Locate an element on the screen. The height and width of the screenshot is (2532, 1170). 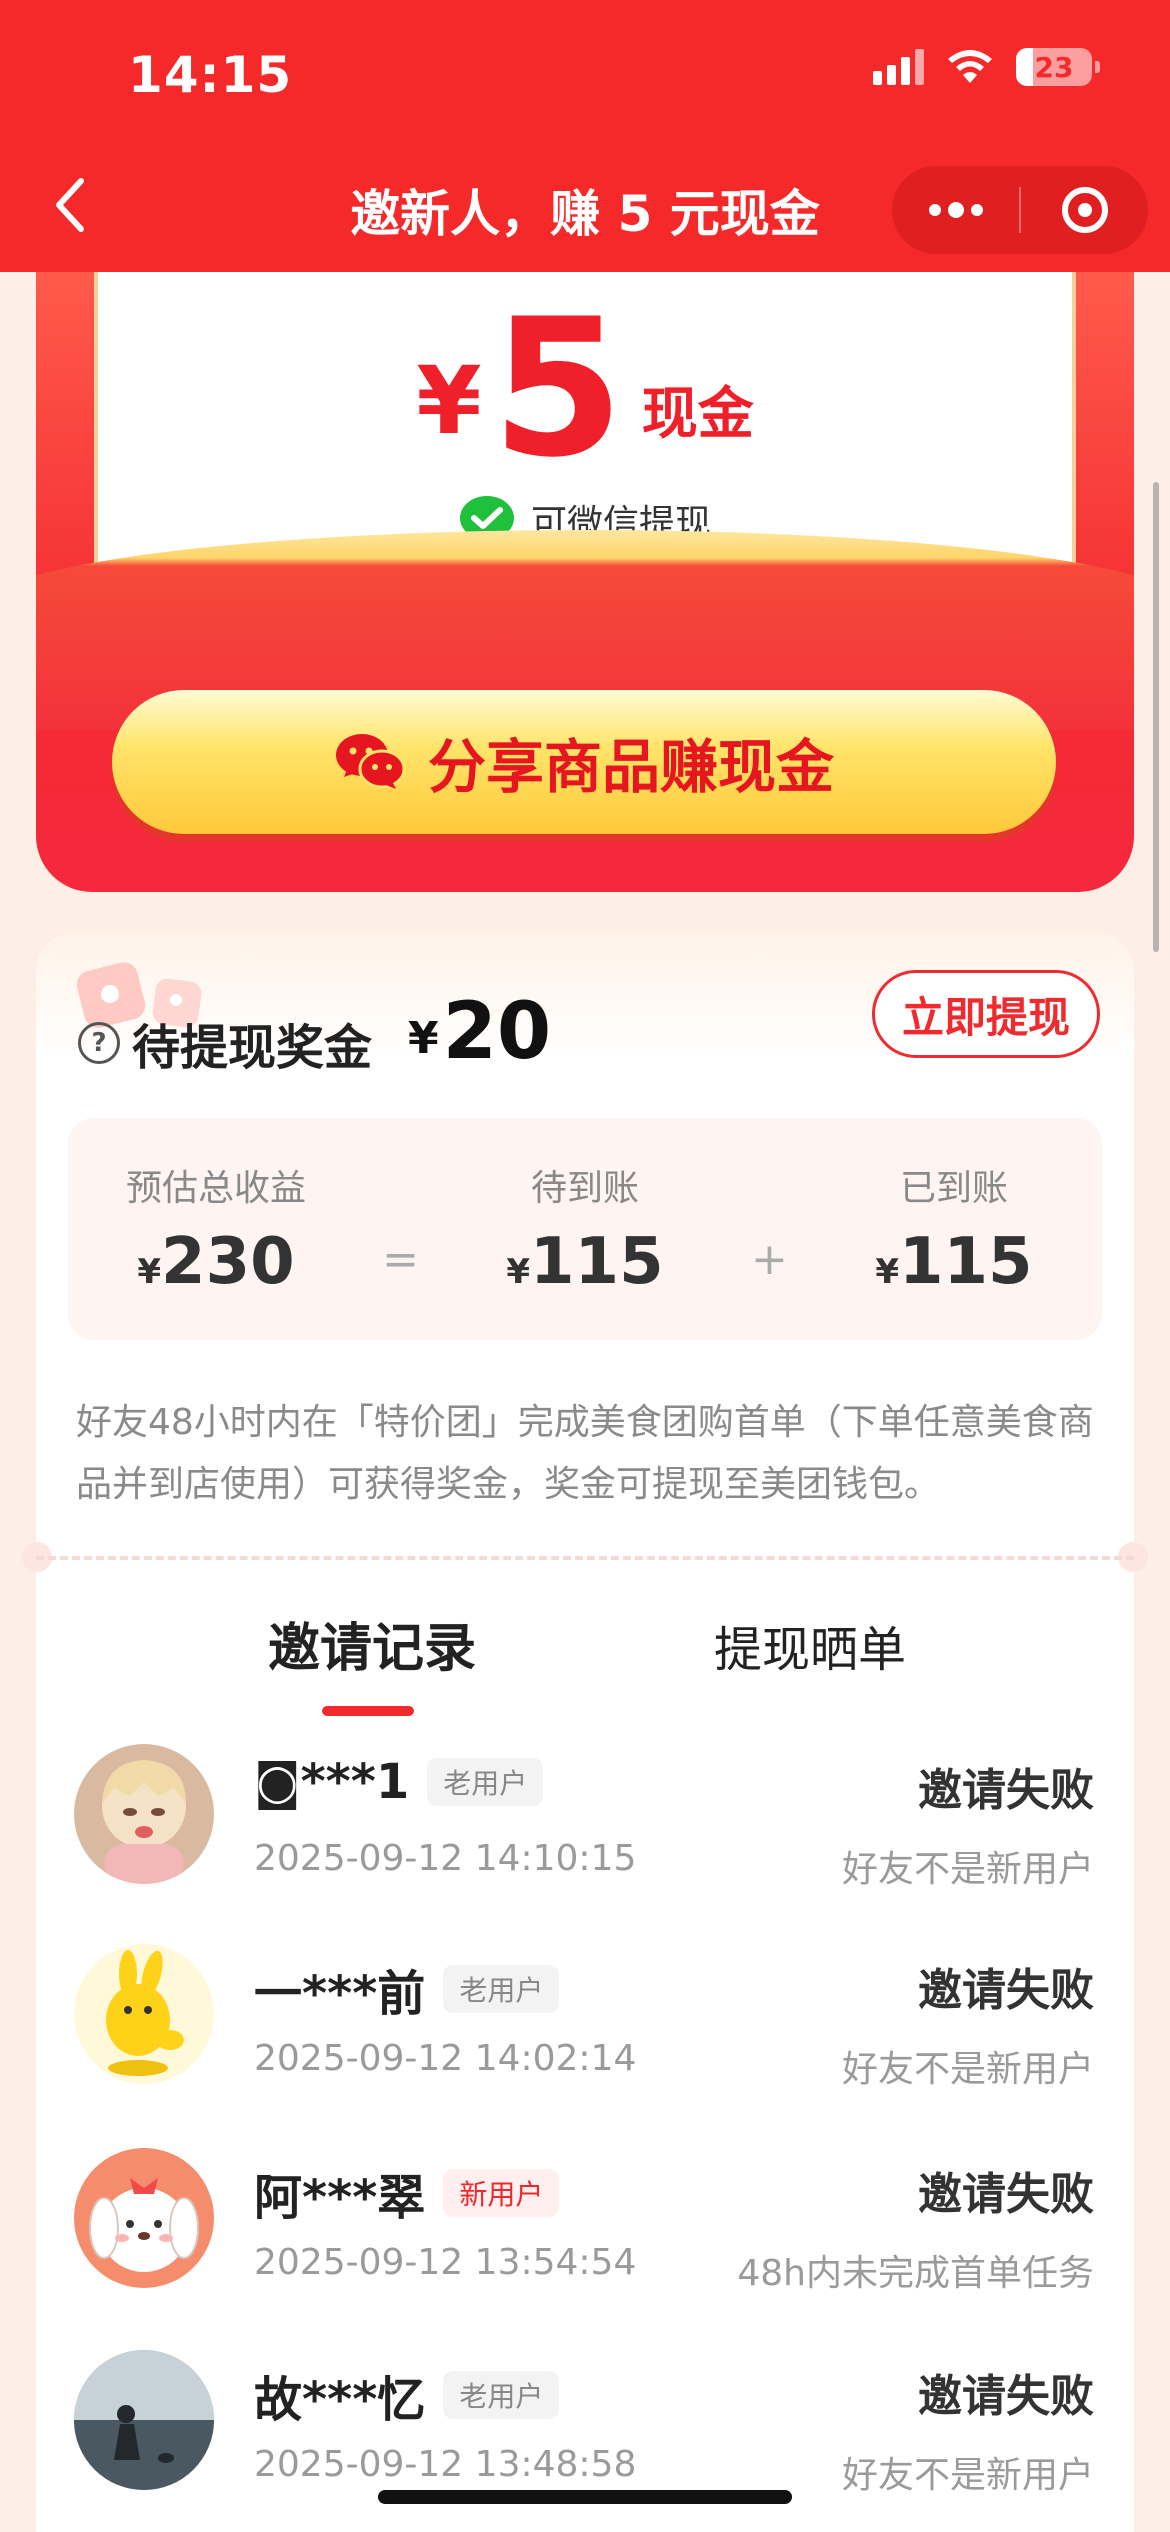
reward-value: 5 is located at coordinates (557, 388).